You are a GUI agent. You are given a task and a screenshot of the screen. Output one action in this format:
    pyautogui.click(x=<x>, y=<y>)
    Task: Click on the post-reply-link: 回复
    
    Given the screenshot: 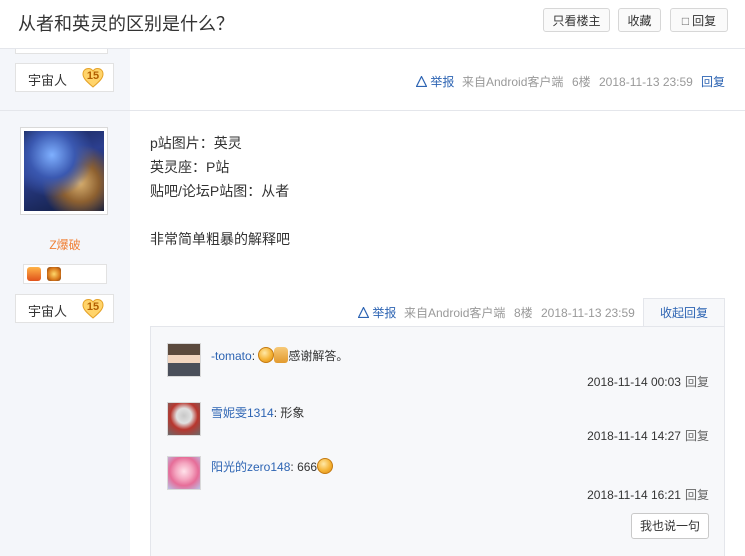 What is the action you would take?
    pyautogui.click(x=713, y=82)
    